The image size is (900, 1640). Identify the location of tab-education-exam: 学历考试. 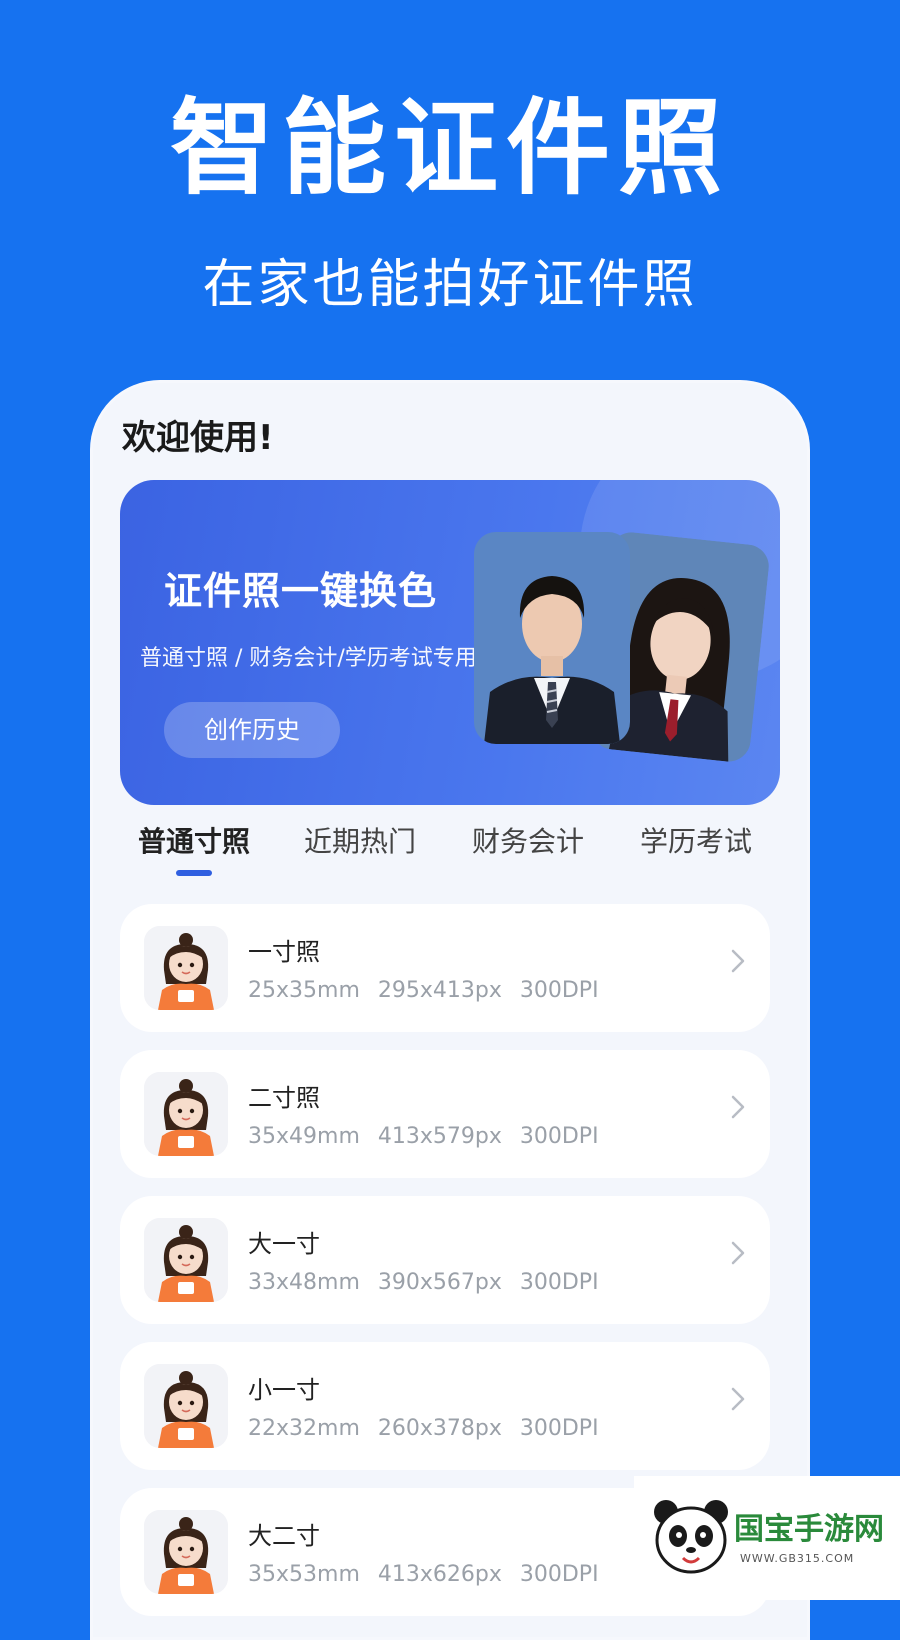
(696, 840).